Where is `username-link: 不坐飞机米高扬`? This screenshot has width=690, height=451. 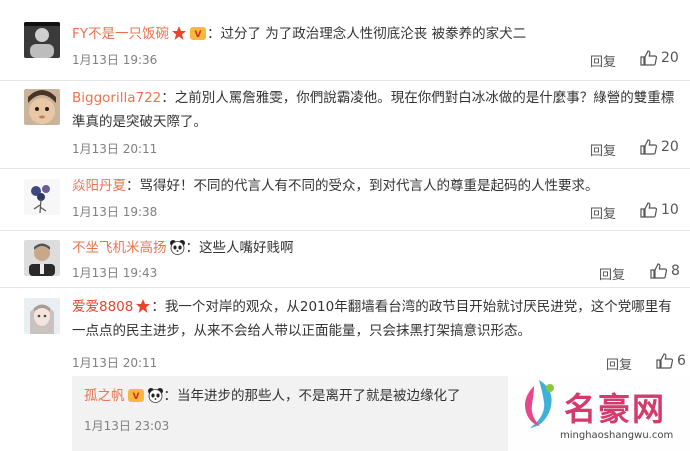 username-link: 不坐飞机米高扬 is located at coordinates (119, 248).